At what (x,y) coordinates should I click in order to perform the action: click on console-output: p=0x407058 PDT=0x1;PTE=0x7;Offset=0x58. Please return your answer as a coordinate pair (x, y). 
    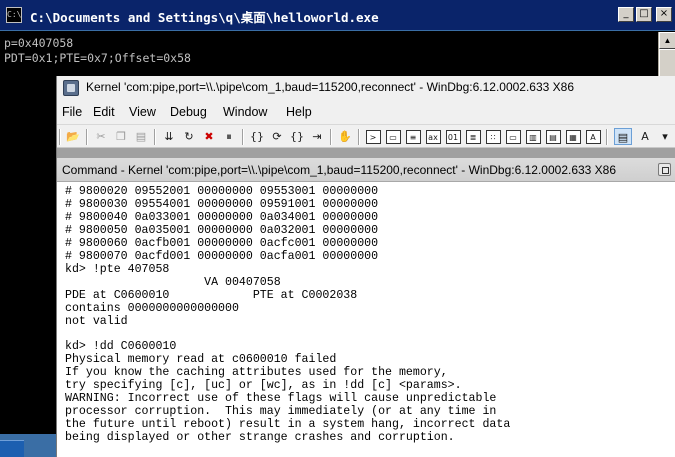
    Looking at the image, I should click on (97, 51).